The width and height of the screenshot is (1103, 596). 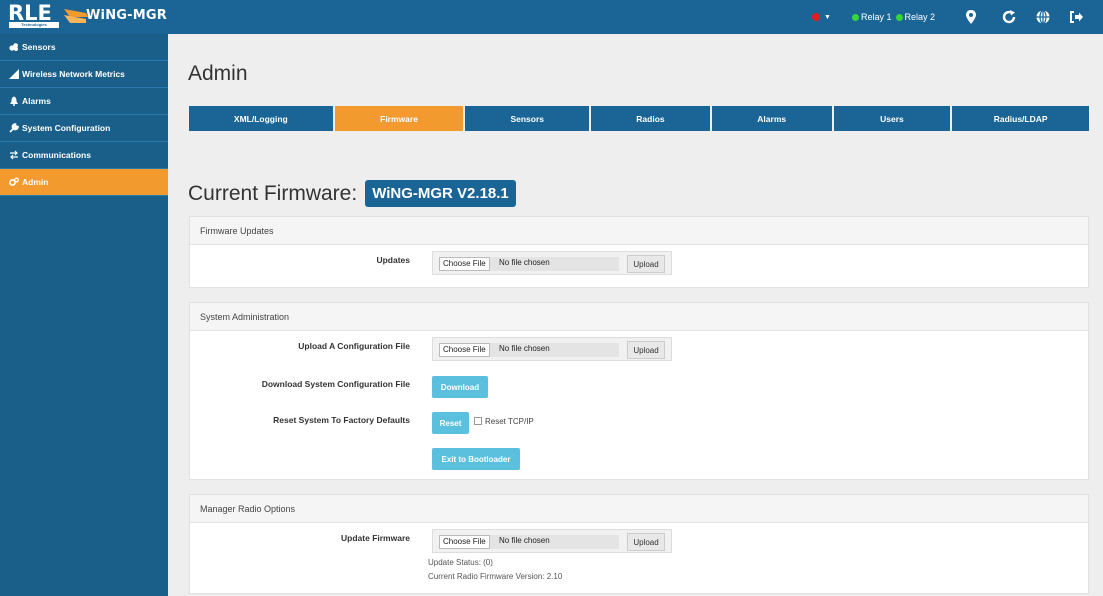 I want to click on relay-1-label: Relay 1, so click(x=876, y=17).